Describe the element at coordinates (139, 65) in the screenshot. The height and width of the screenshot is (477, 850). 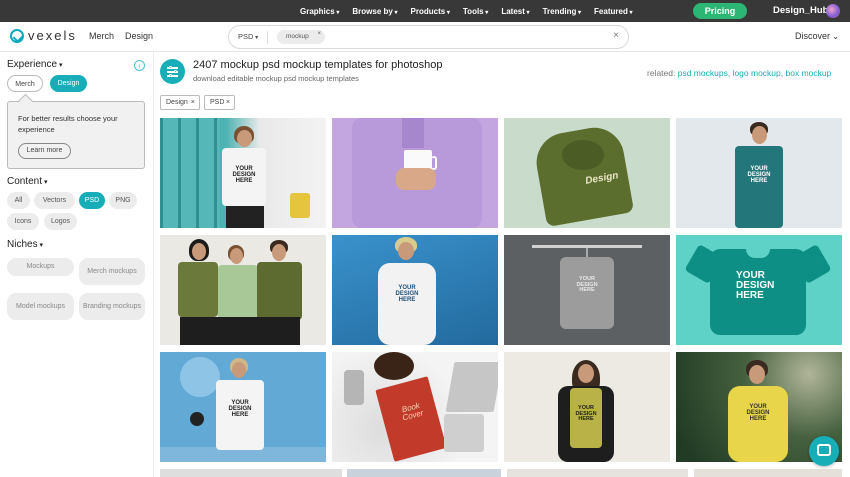
I see `collapse-sidebar-icon: ‹` at that location.